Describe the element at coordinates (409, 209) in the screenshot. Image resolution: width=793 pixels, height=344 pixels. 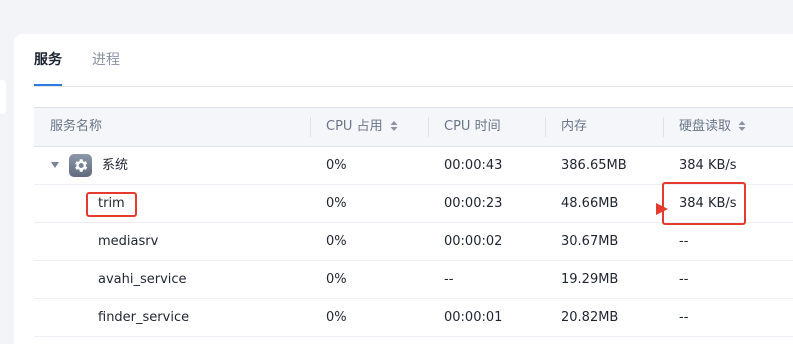
I see `annotation-arrow-icon` at that location.